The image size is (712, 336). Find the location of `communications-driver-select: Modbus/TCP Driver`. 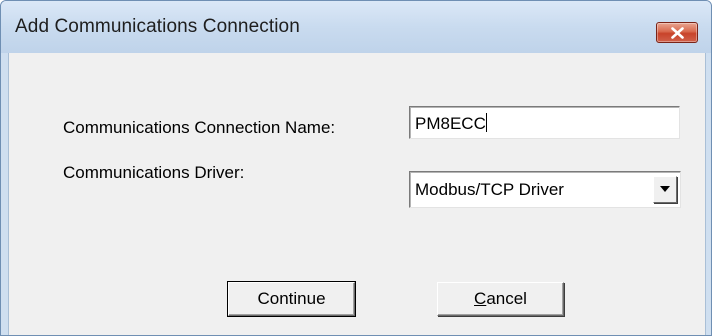

communications-driver-select: Modbus/TCP Driver is located at coordinates (545, 189).